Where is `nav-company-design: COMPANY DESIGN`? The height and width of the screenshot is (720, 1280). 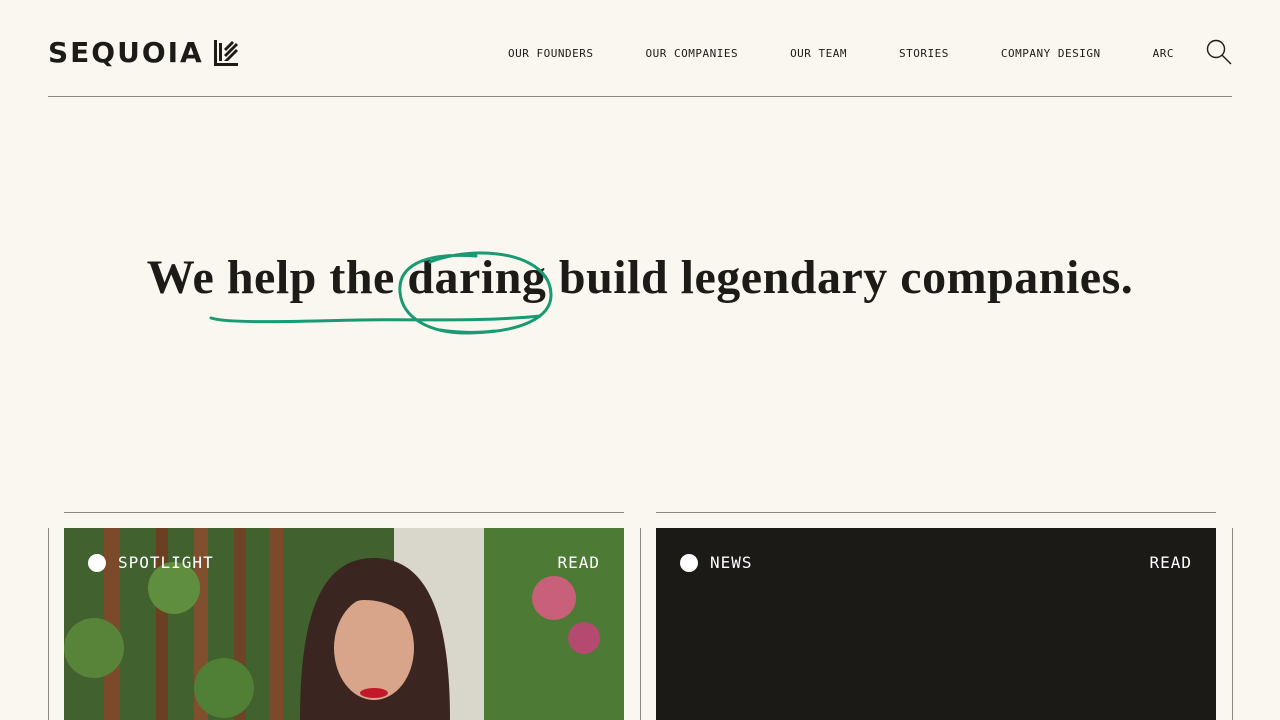 nav-company-design: COMPANY DESIGN is located at coordinates (1051, 54).